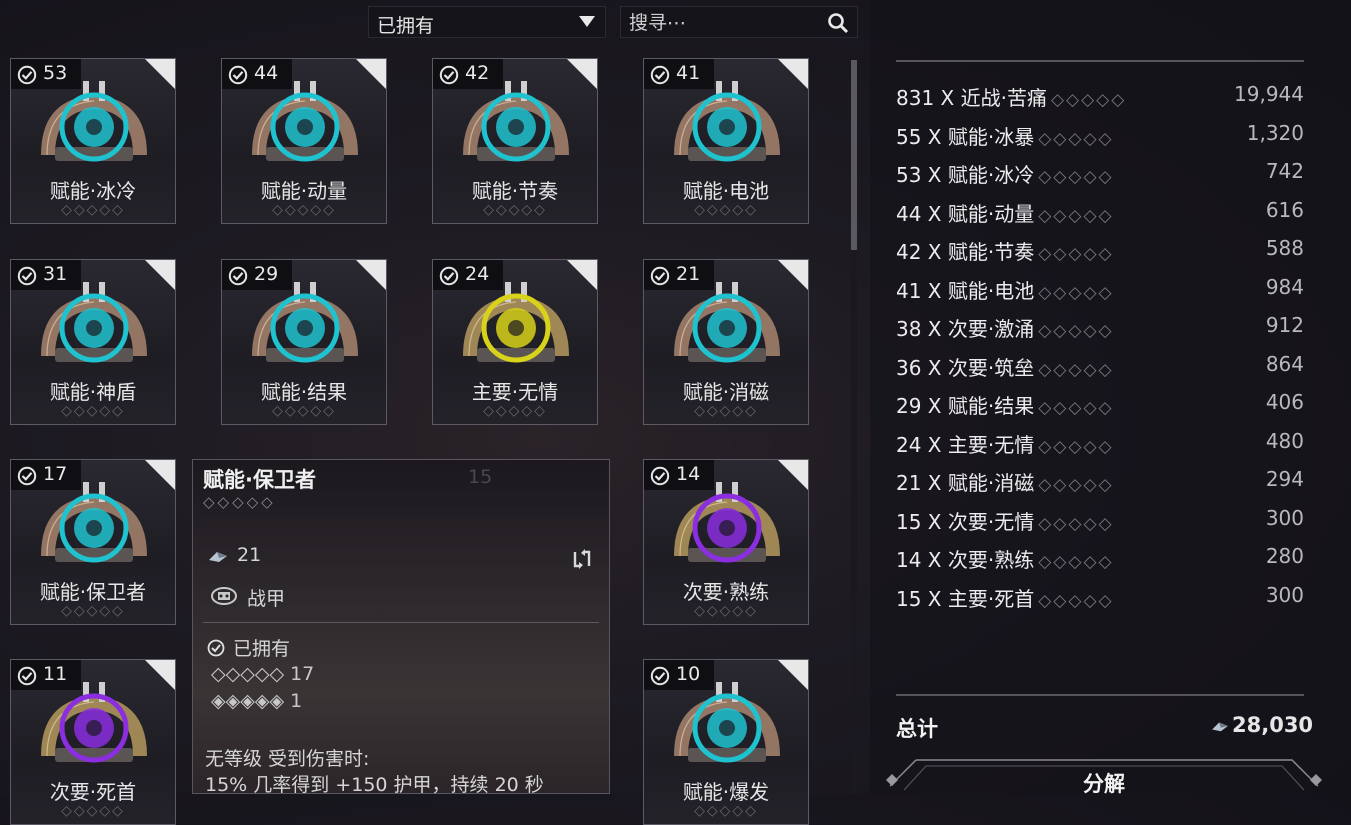  What do you see at coordinates (401, 622) in the screenshot?
I see `tooltip-divider` at bounding box center [401, 622].